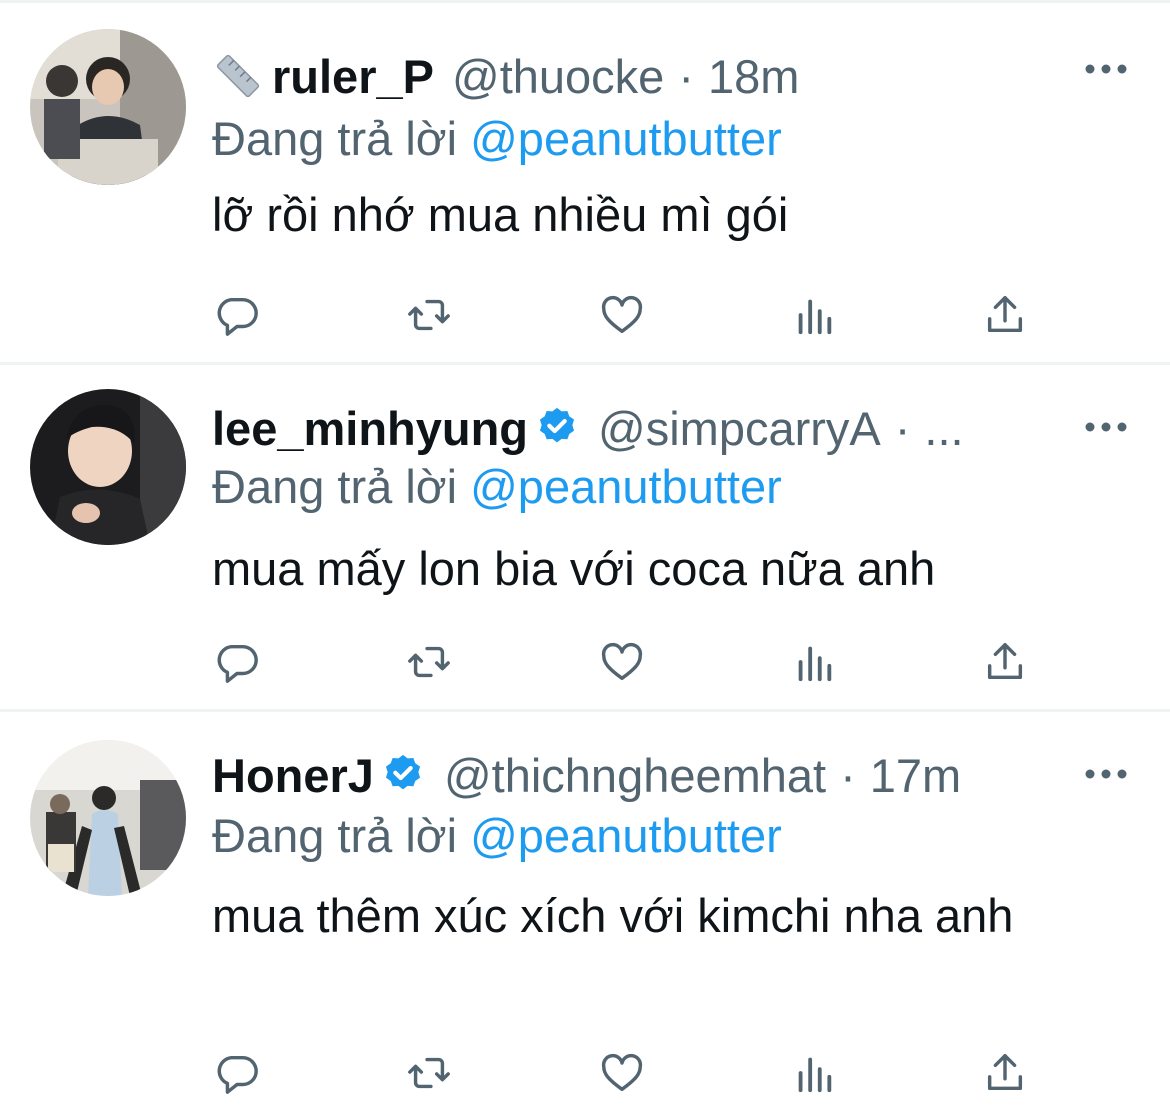  What do you see at coordinates (915, 775) in the screenshot?
I see `timestamp: 17m` at bounding box center [915, 775].